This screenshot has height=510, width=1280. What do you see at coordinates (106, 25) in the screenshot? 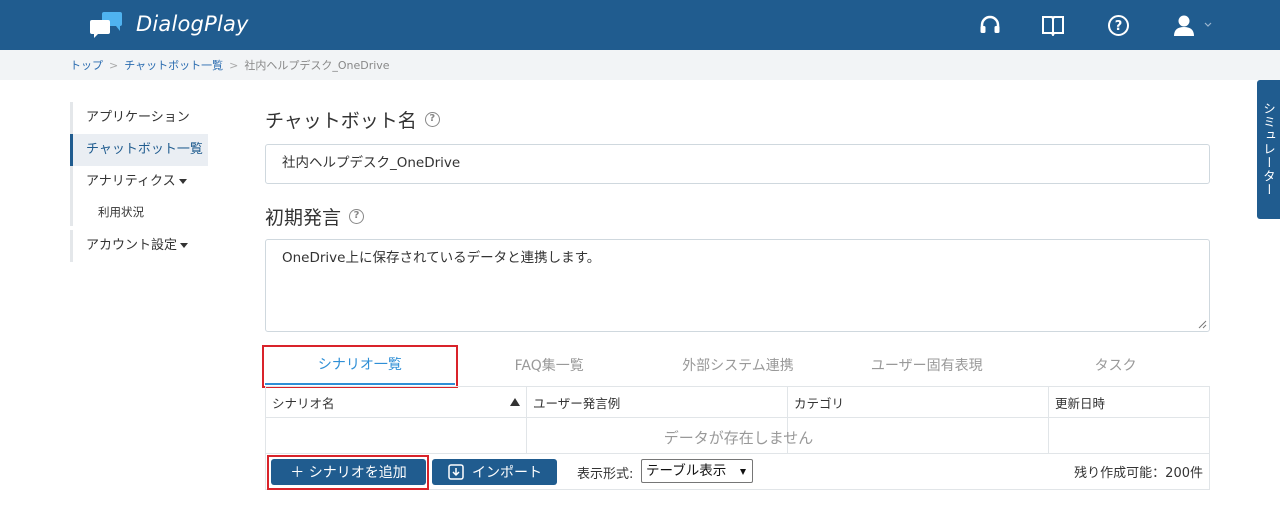
I see `logo-icon` at bounding box center [106, 25].